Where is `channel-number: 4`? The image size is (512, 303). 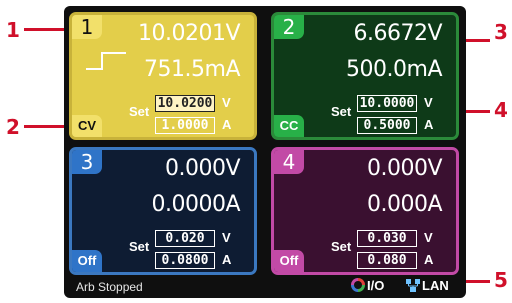
channel-number: 4 is located at coordinates (289, 162).